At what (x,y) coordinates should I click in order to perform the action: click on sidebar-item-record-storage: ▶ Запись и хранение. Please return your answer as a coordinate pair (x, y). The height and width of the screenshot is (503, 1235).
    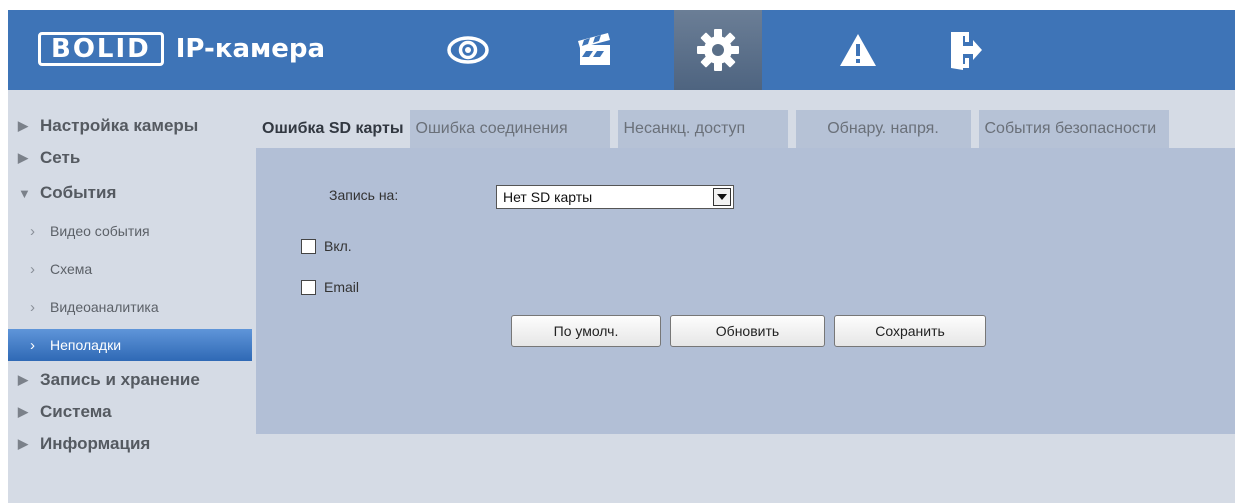
    Looking at the image, I should click on (131, 380).